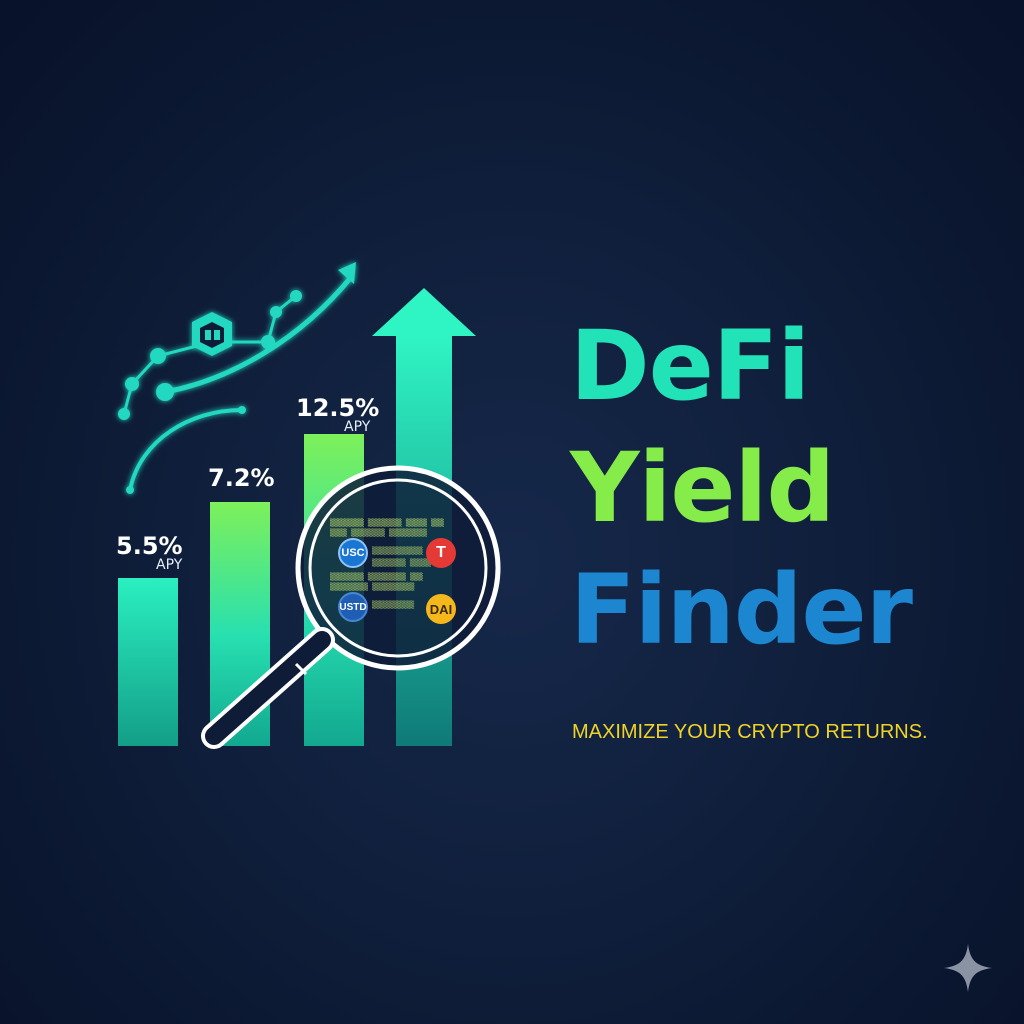  I want to click on decorative-code: ▒▒▒▒▒▒▒▒ ▒▒▒▒▒, so click(402, 563).